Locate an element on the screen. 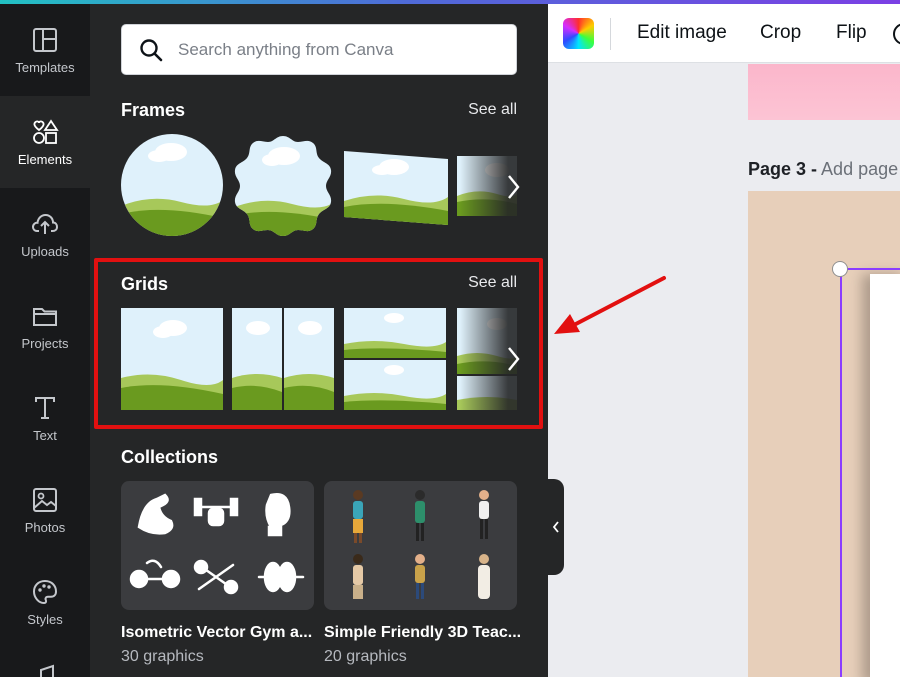 The image size is (900, 677). page-3-label: Page 3 - Add page title is located at coordinates (824, 169).